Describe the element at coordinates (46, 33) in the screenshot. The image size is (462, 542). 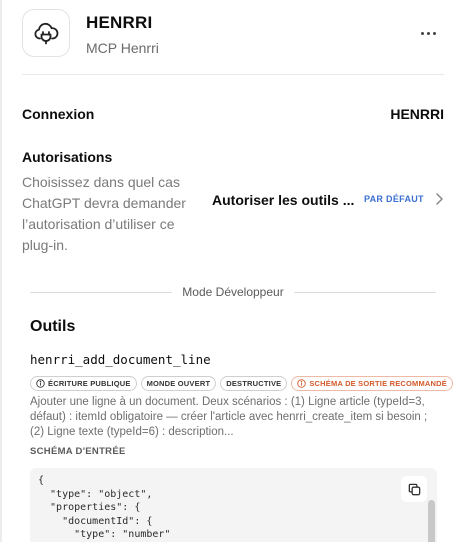
I see `plug-cloud-icon` at that location.